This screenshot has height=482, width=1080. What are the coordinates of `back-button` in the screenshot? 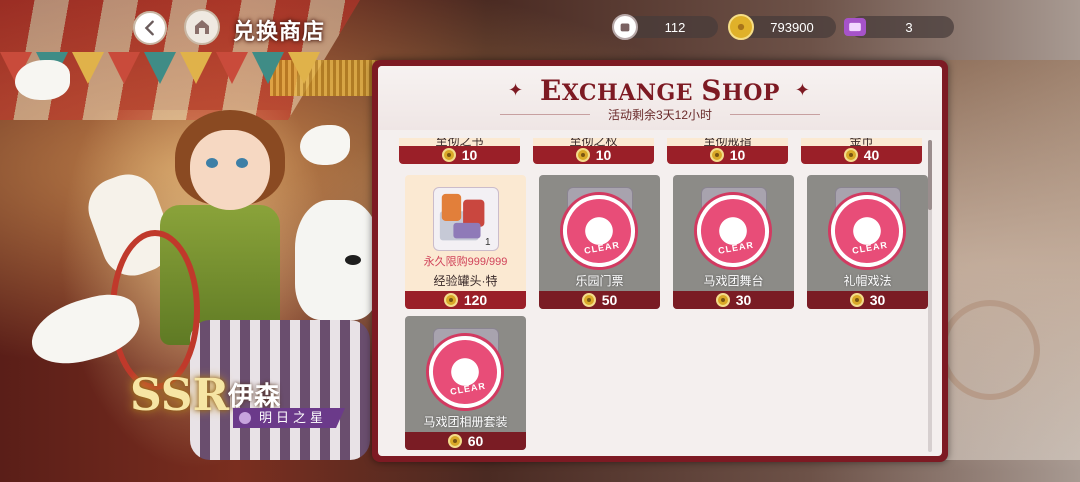 It's located at (150, 28).